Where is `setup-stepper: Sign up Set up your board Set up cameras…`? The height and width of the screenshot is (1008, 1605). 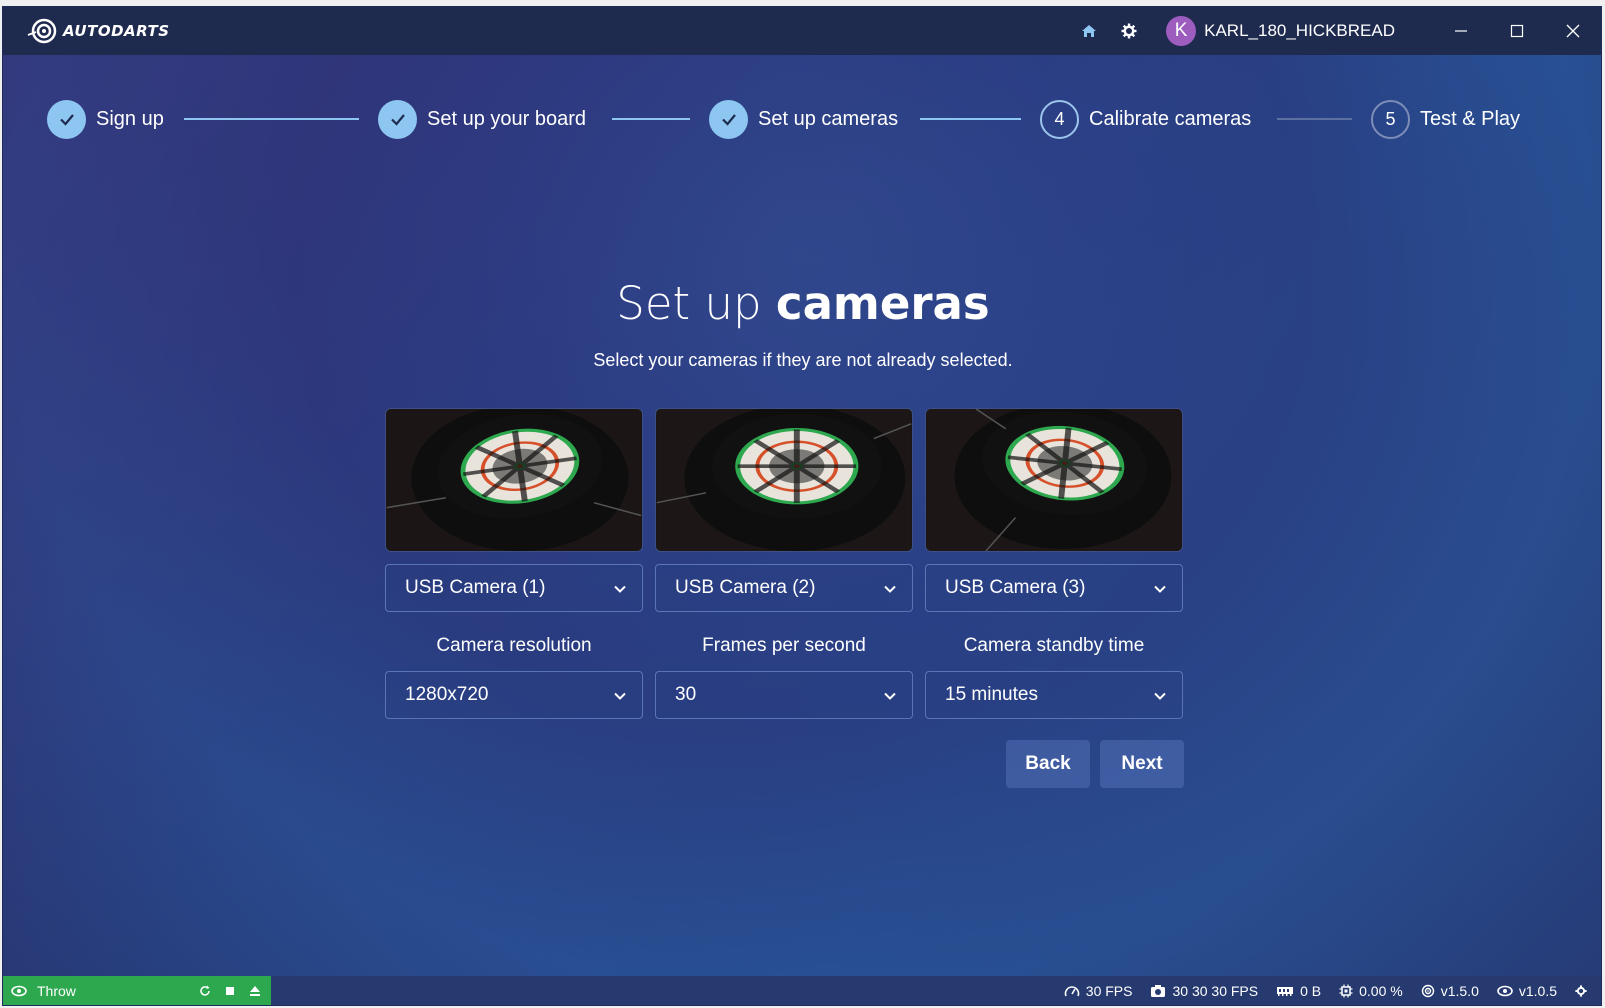 setup-stepper: Sign up Set up your board Set up cameras… is located at coordinates (797, 119).